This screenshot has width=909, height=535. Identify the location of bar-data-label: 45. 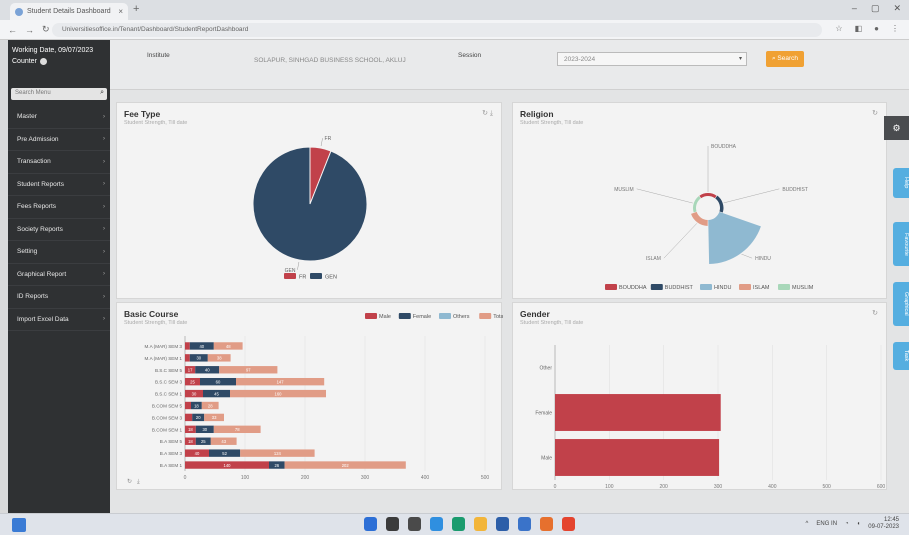
(216, 393).